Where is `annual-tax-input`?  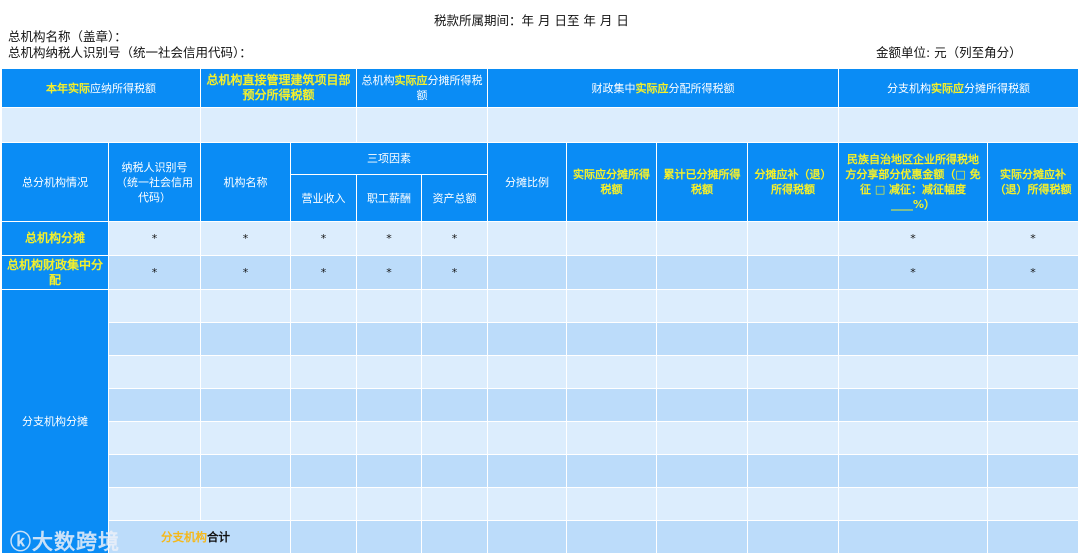 annual-tax-input is located at coordinates (101, 125).